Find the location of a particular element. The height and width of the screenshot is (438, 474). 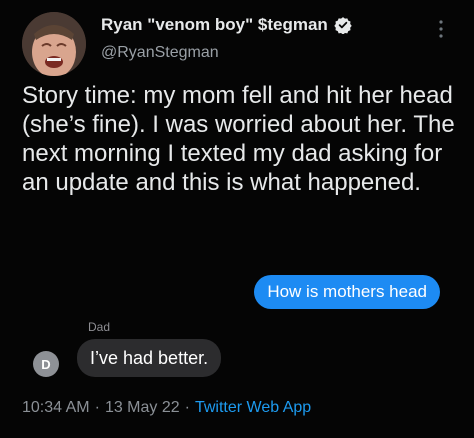

tweet-metadata: 10:34 AM · 13 May 22 · Twitter Web App is located at coordinates (166, 408).